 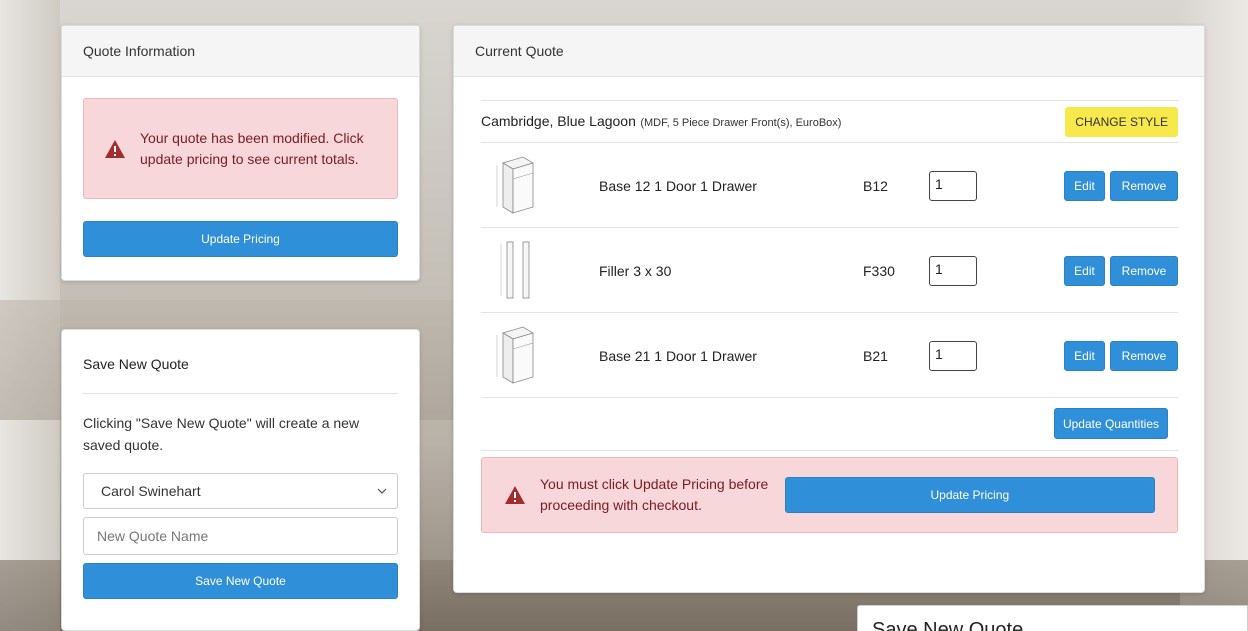 What do you see at coordinates (741, 122) in the screenshot?
I see `style-detail: (MDF, 5 Piece Drawer Front(s), EuroBox)` at bounding box center [741, 122].